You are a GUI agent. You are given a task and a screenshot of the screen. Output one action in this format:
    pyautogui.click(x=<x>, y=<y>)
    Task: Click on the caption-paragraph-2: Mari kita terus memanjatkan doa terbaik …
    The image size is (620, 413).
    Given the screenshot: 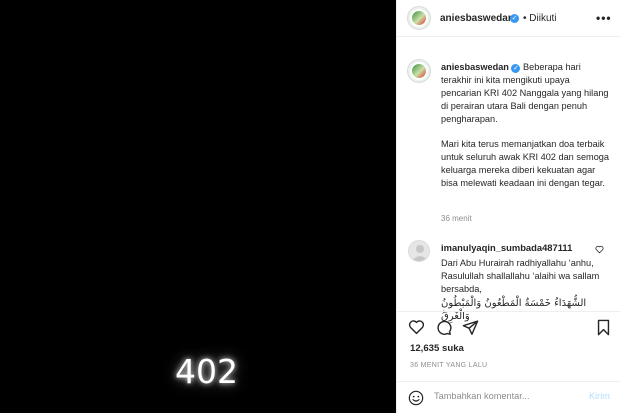 What is the action you would take?
    pyautogui.click(x=525, y=163)
    